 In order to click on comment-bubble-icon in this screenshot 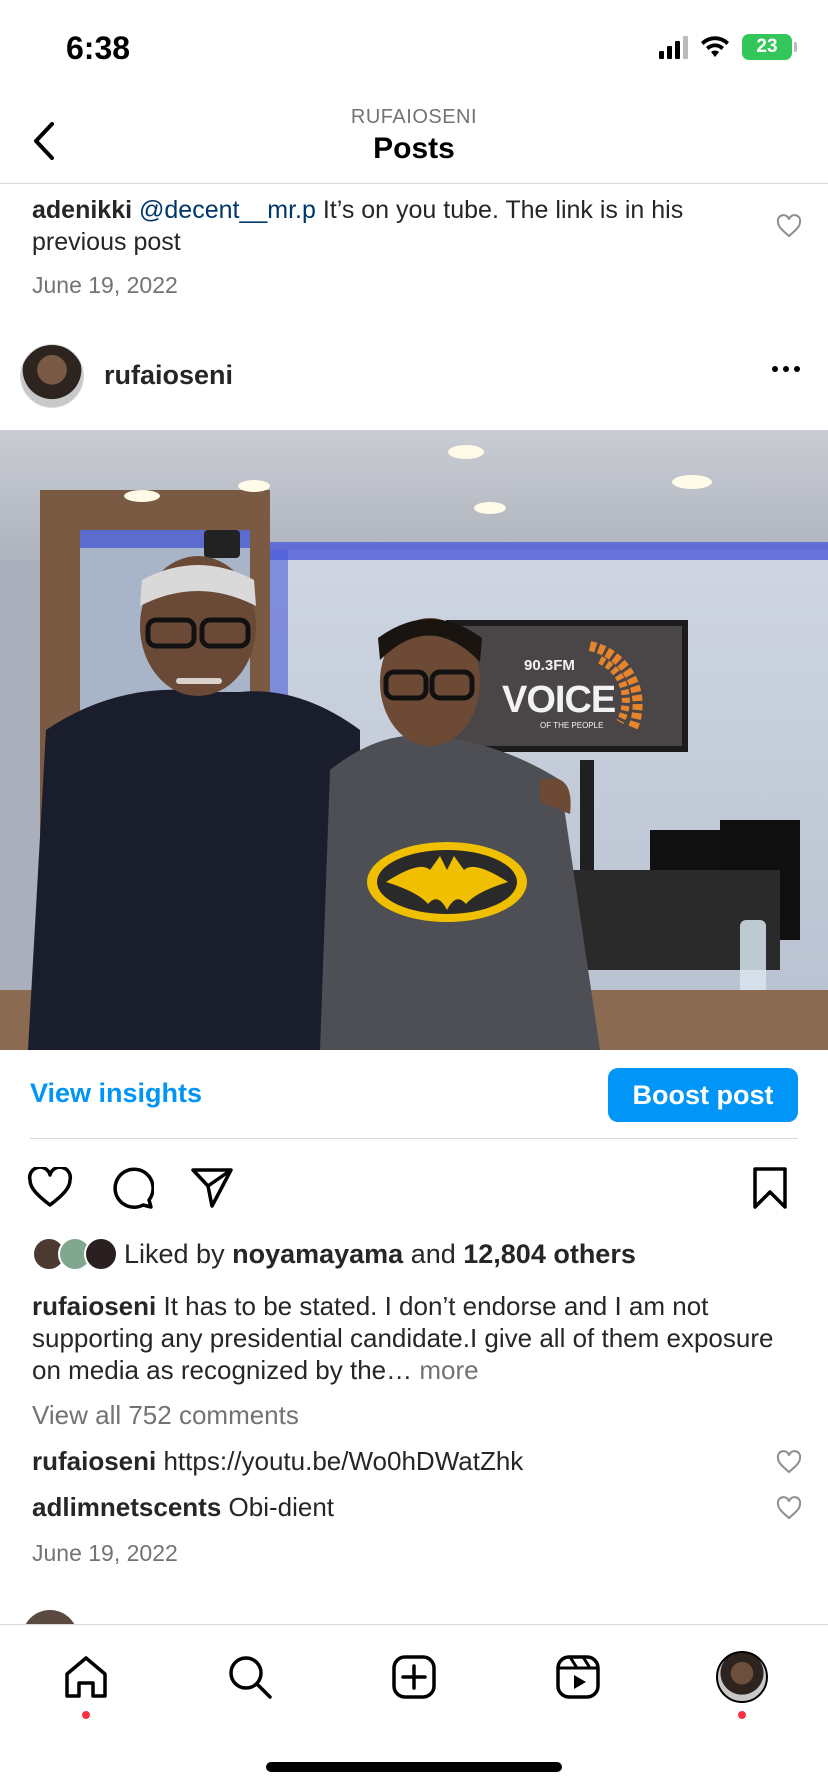, I will do `click(133, 1188)`.